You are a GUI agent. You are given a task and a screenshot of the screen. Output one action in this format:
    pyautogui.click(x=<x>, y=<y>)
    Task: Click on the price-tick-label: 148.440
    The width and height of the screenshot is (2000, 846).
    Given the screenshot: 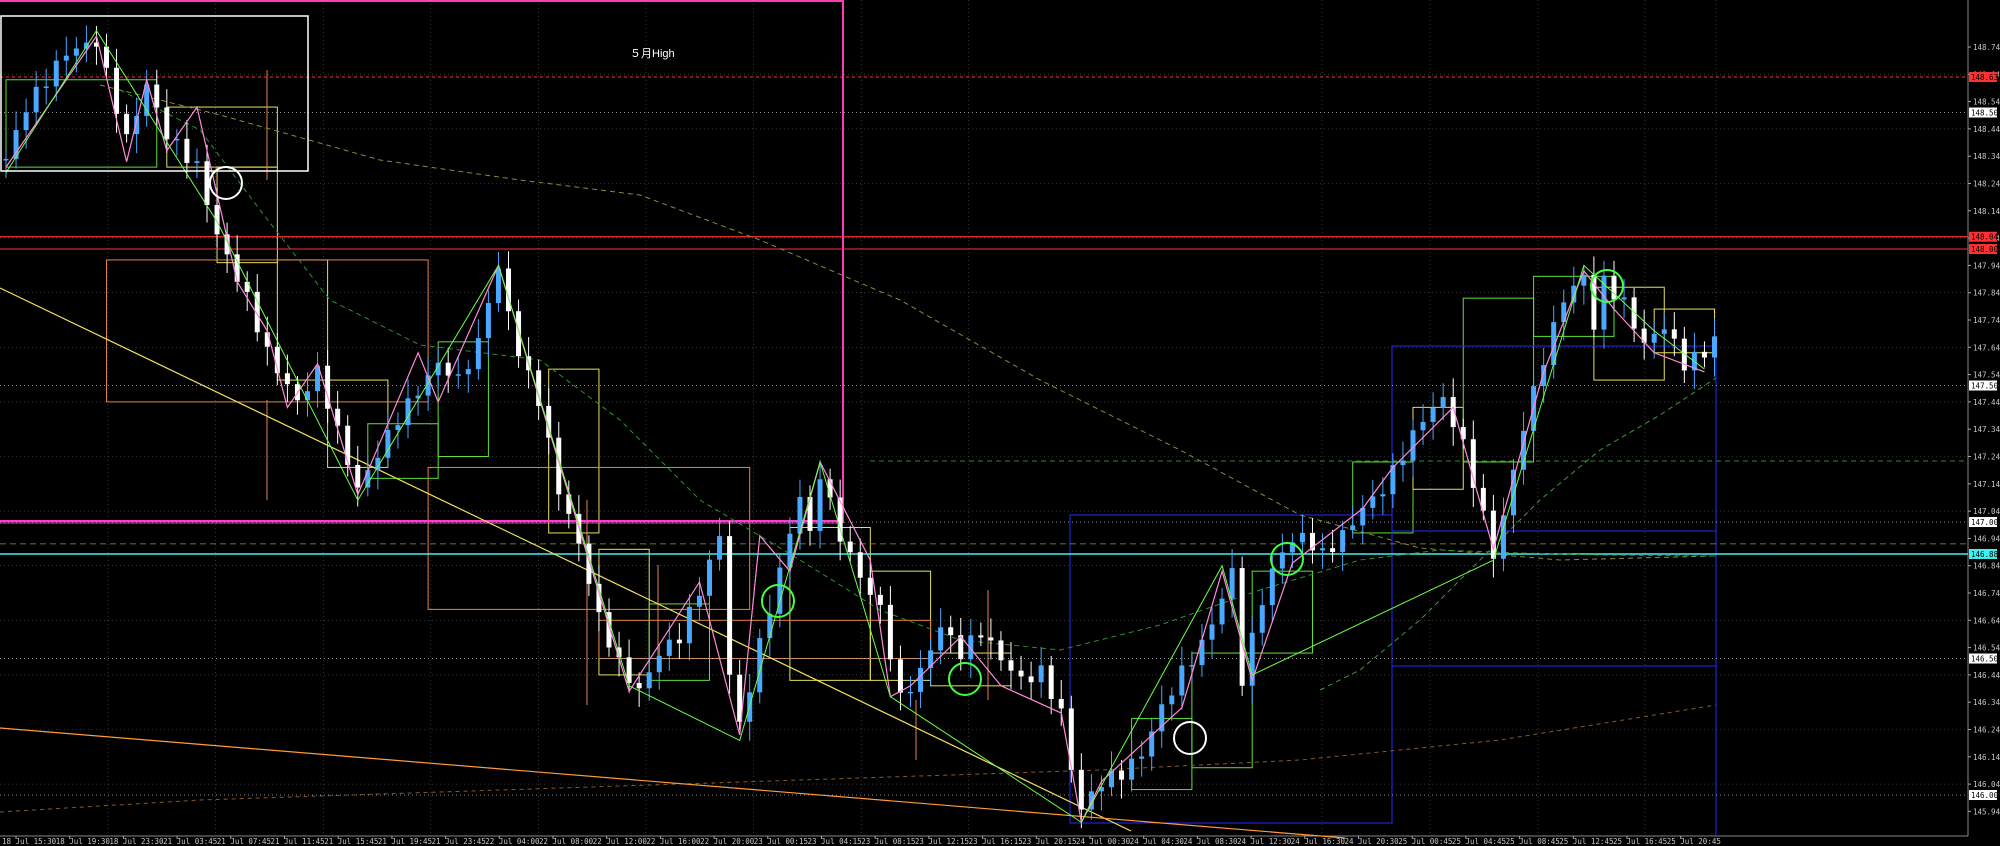 What is the action you would take?
    pyautogui.click(x=1986, y=129)
    